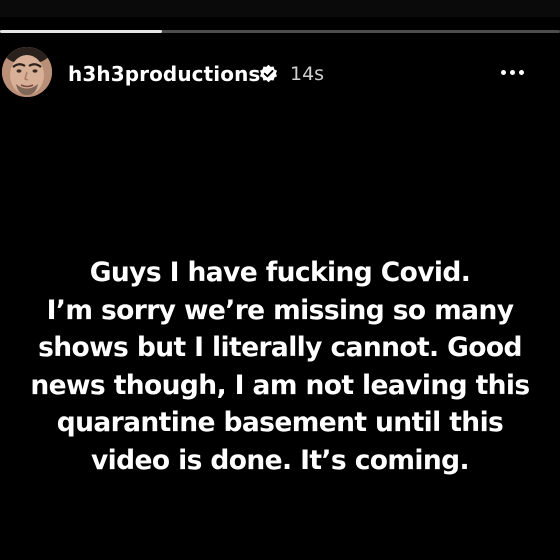 The image size is (560, 560). Describe the element at coordinates (81, 31) in the screenshot. I see `story-progress-fill` at that location.